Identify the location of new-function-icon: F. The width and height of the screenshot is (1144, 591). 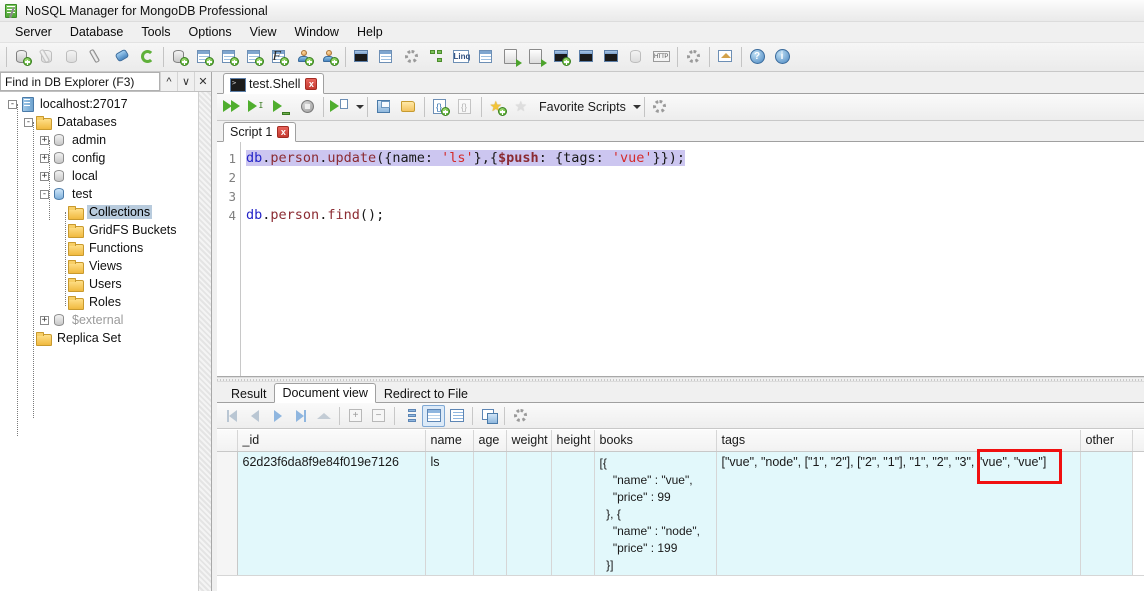
(279, 57).